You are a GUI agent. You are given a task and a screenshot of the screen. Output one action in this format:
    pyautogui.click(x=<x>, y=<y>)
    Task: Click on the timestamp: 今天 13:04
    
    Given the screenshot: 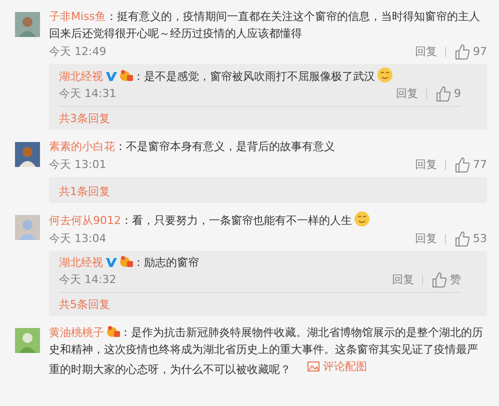 What is the action you would take?
    pyautogui.click(x=77, y=238)
    